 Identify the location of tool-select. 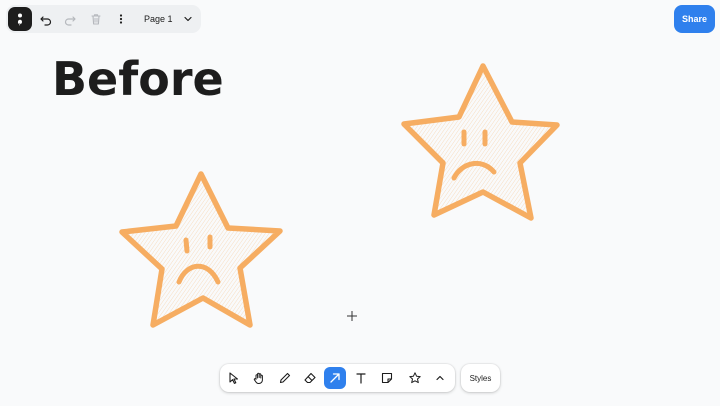
(234, 378).